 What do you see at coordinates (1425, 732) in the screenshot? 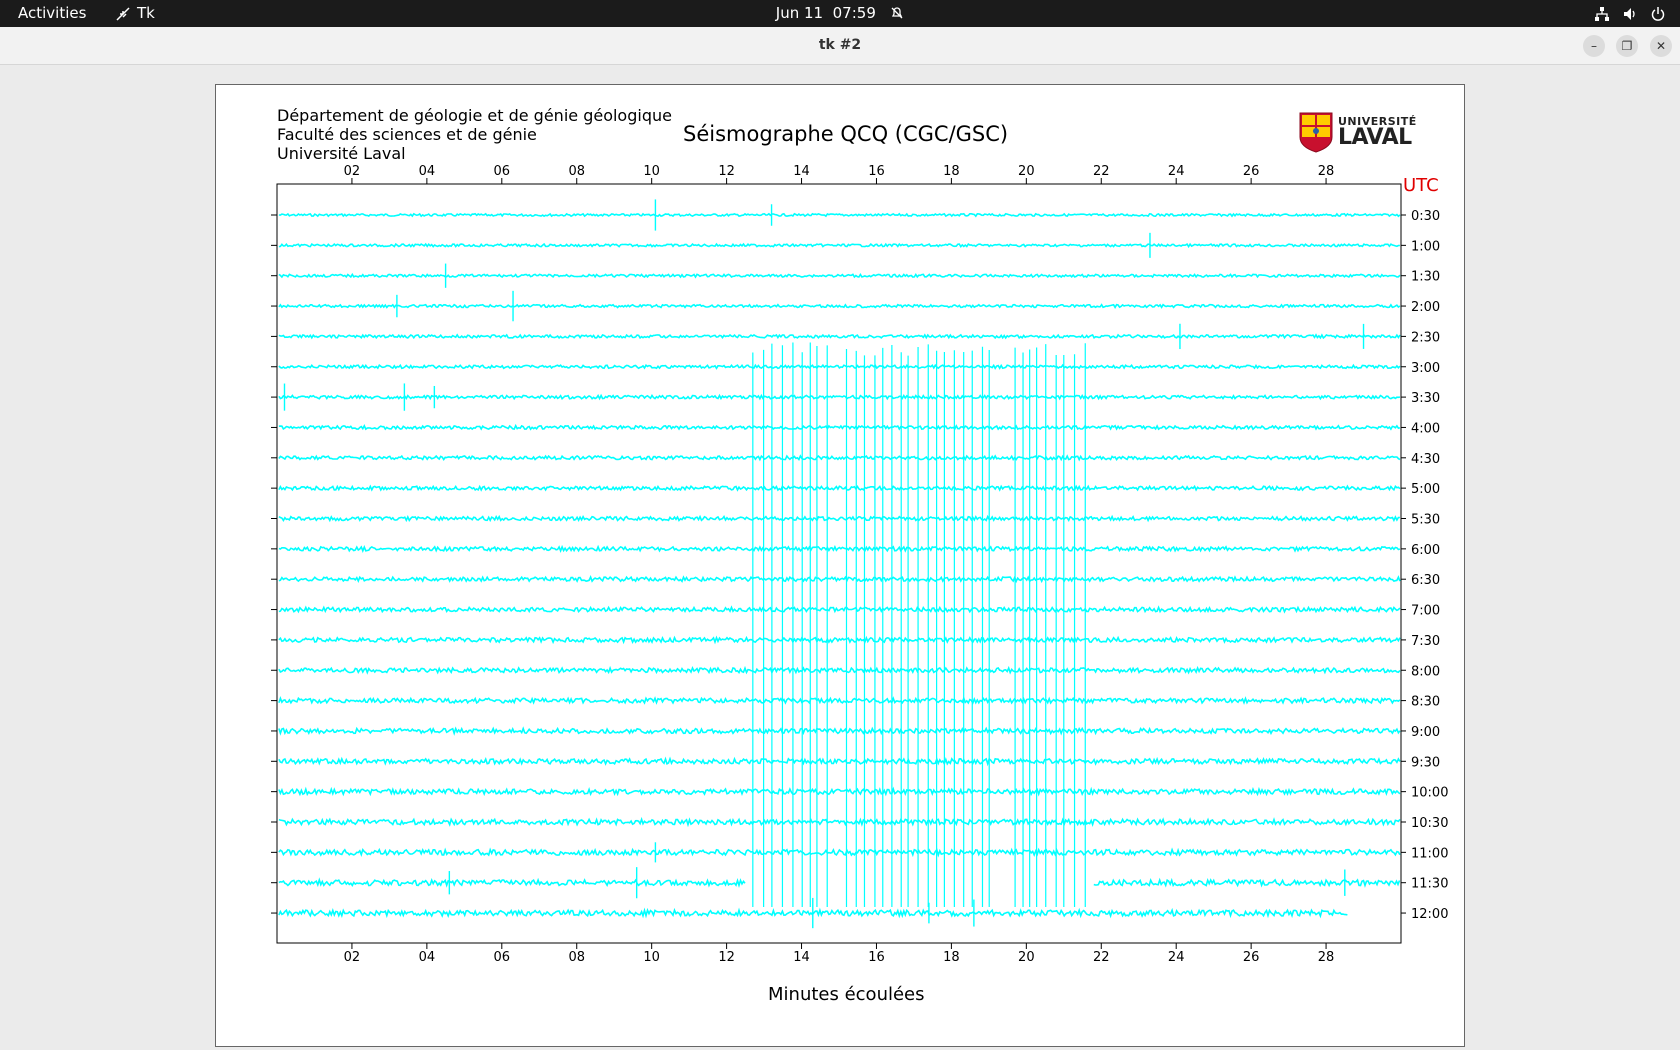
I see `row-label: 9:00` at bounding box center [1425, 732].